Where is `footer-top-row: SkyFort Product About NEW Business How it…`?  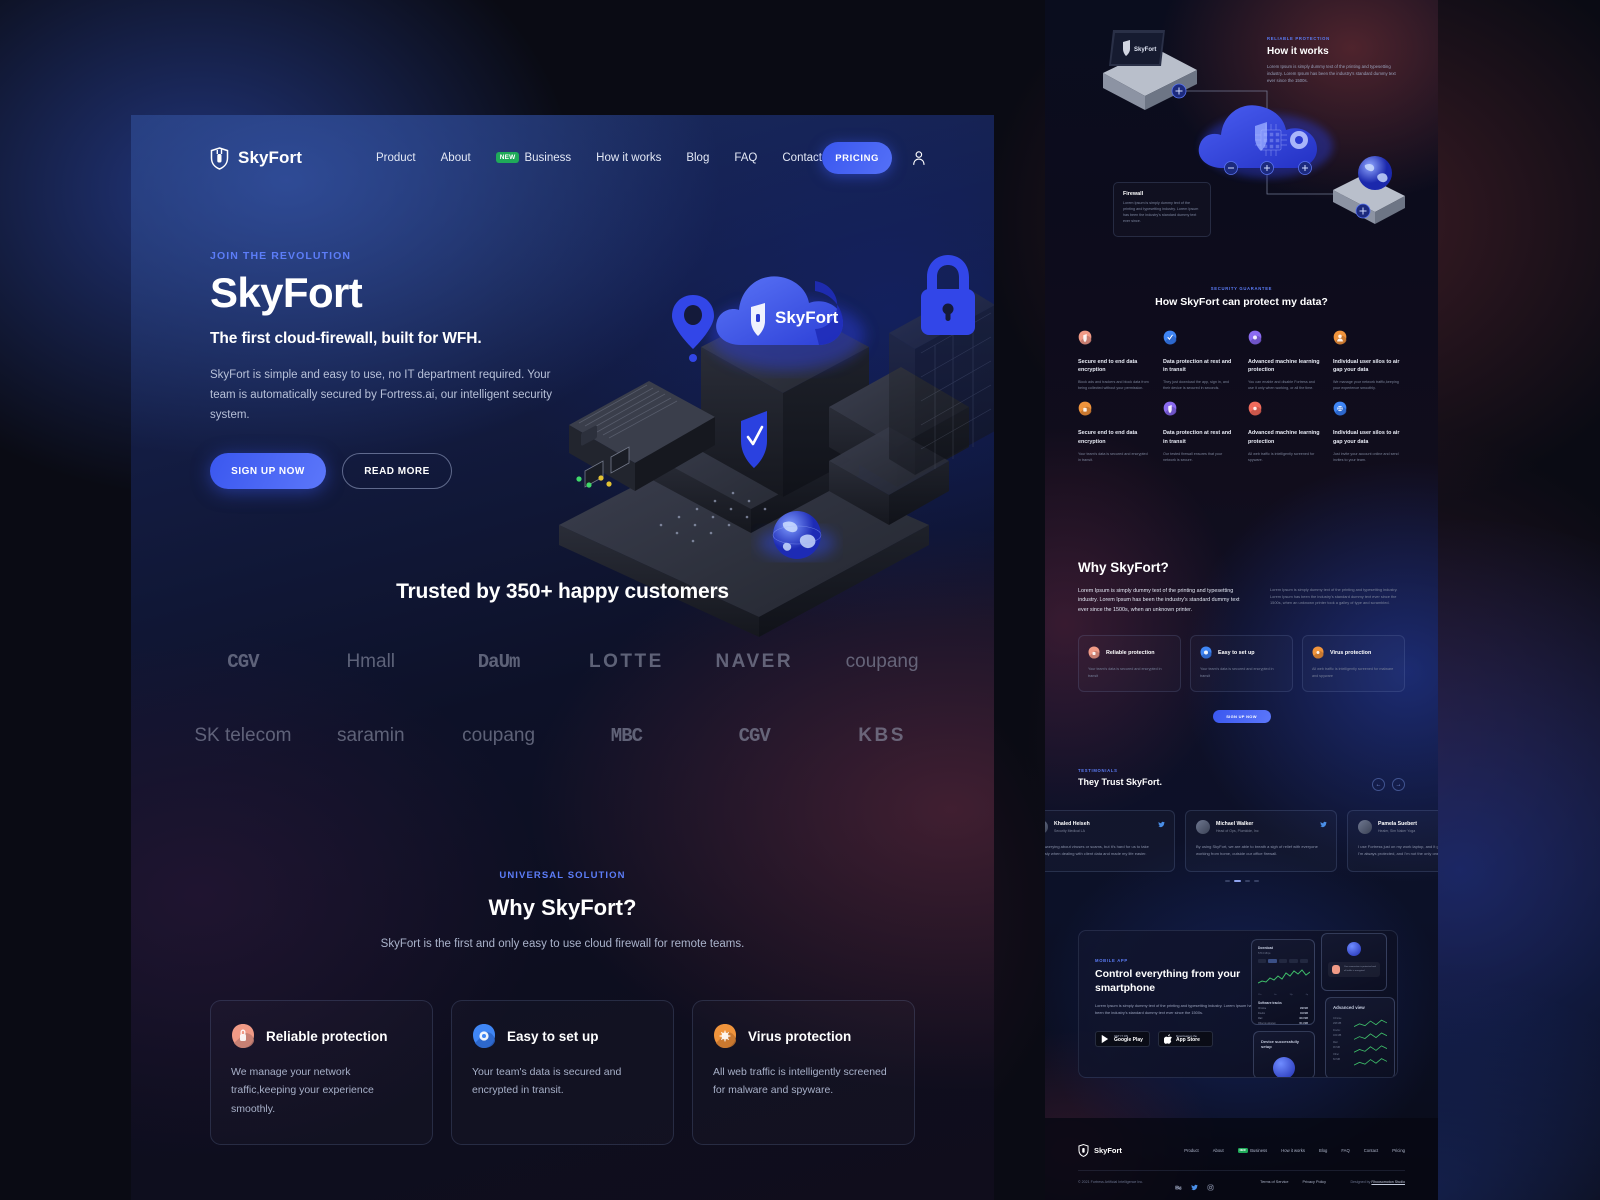
footer-top-row: SkyFort Product About NEW Business How it… is located at coordinates (1241, 1150).